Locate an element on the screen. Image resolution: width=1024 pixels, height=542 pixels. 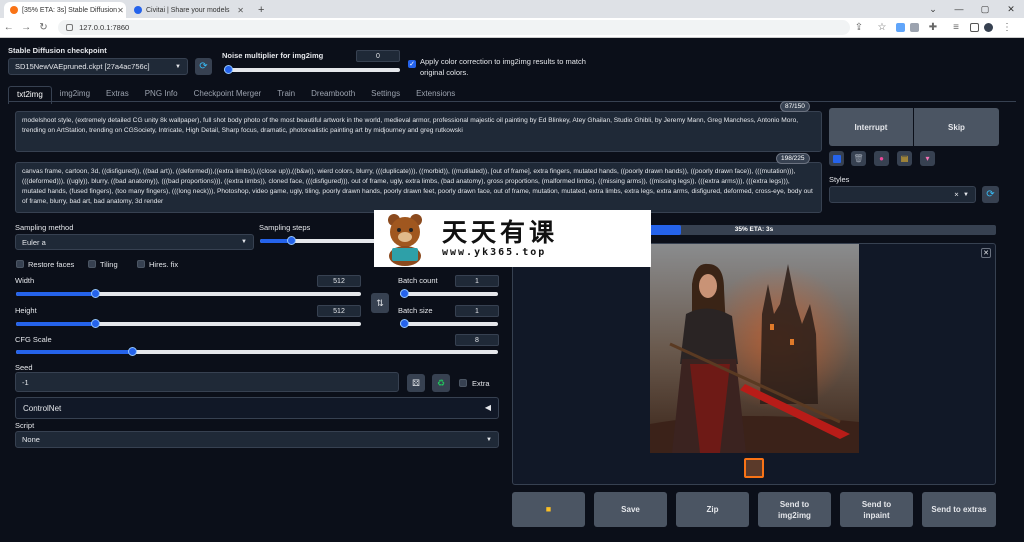
sampling-method-select: Euler a ▼ is located at coordinates (134, 242).